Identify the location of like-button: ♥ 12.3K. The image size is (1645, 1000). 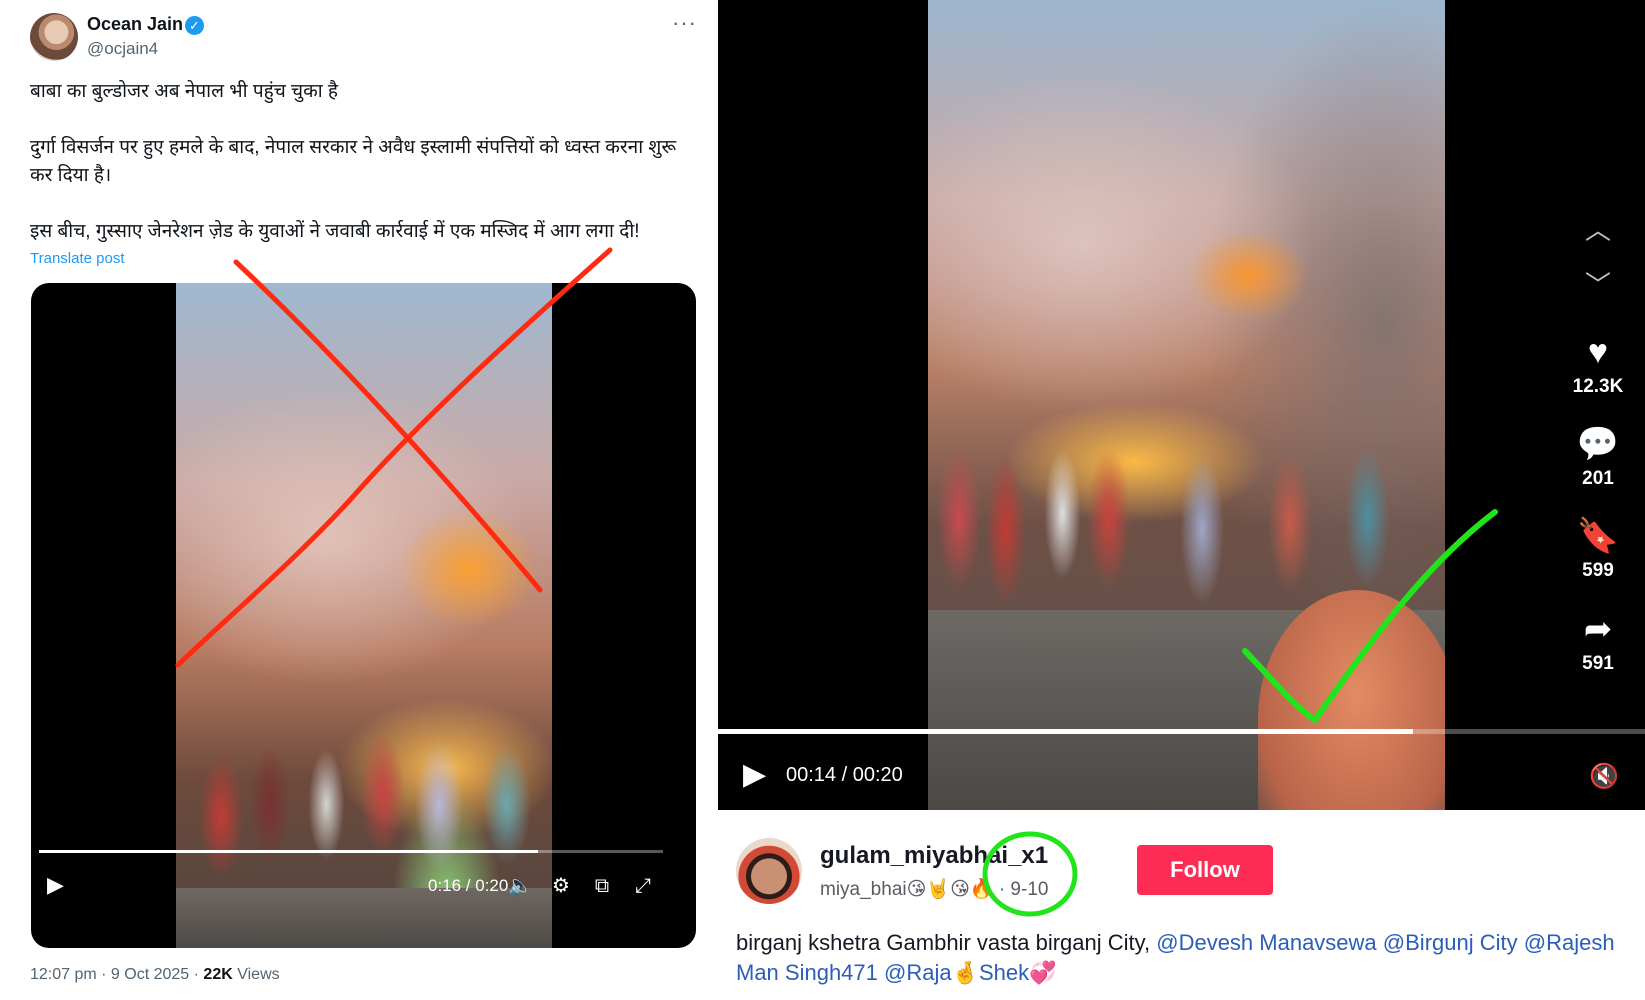
(1598, 365).